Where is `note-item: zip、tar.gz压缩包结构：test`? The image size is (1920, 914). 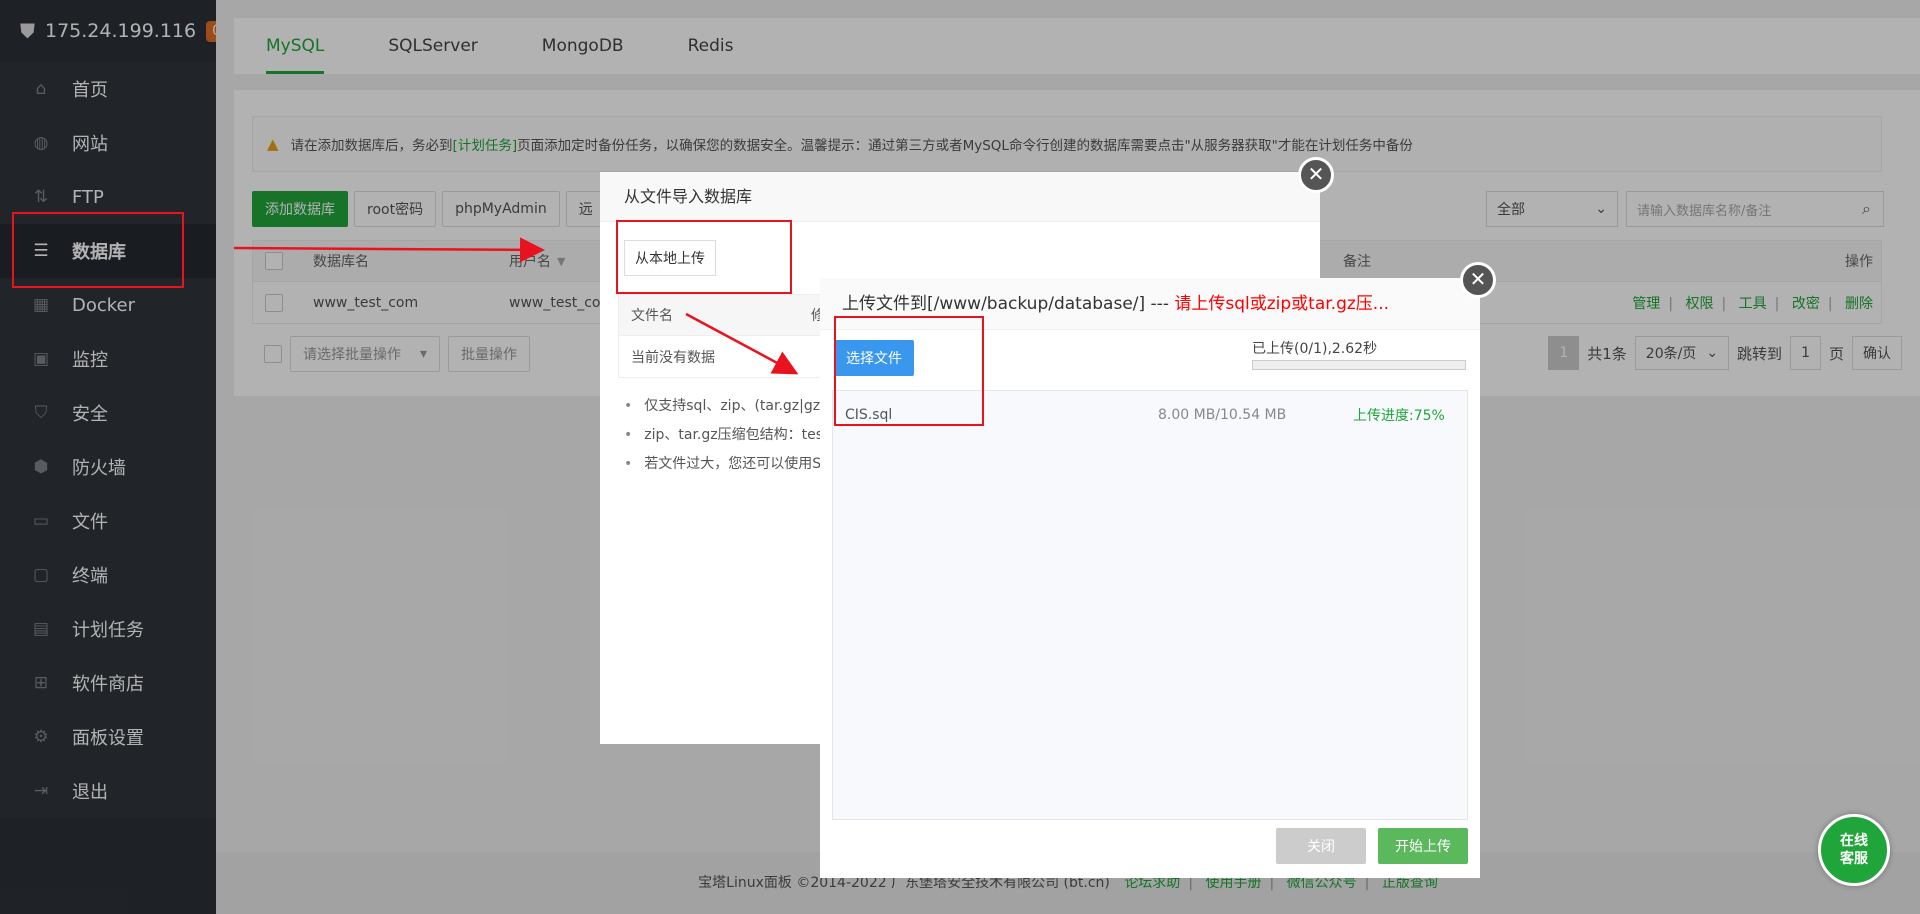 note-item: zip、tar.gz压缩包结构：test is located at coordinates (727, 435).